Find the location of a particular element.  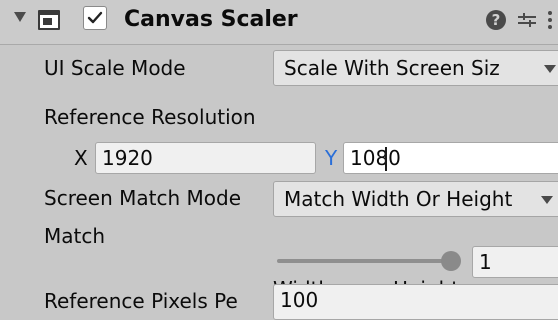

match-slider-track is located at coordinates (367, 261).